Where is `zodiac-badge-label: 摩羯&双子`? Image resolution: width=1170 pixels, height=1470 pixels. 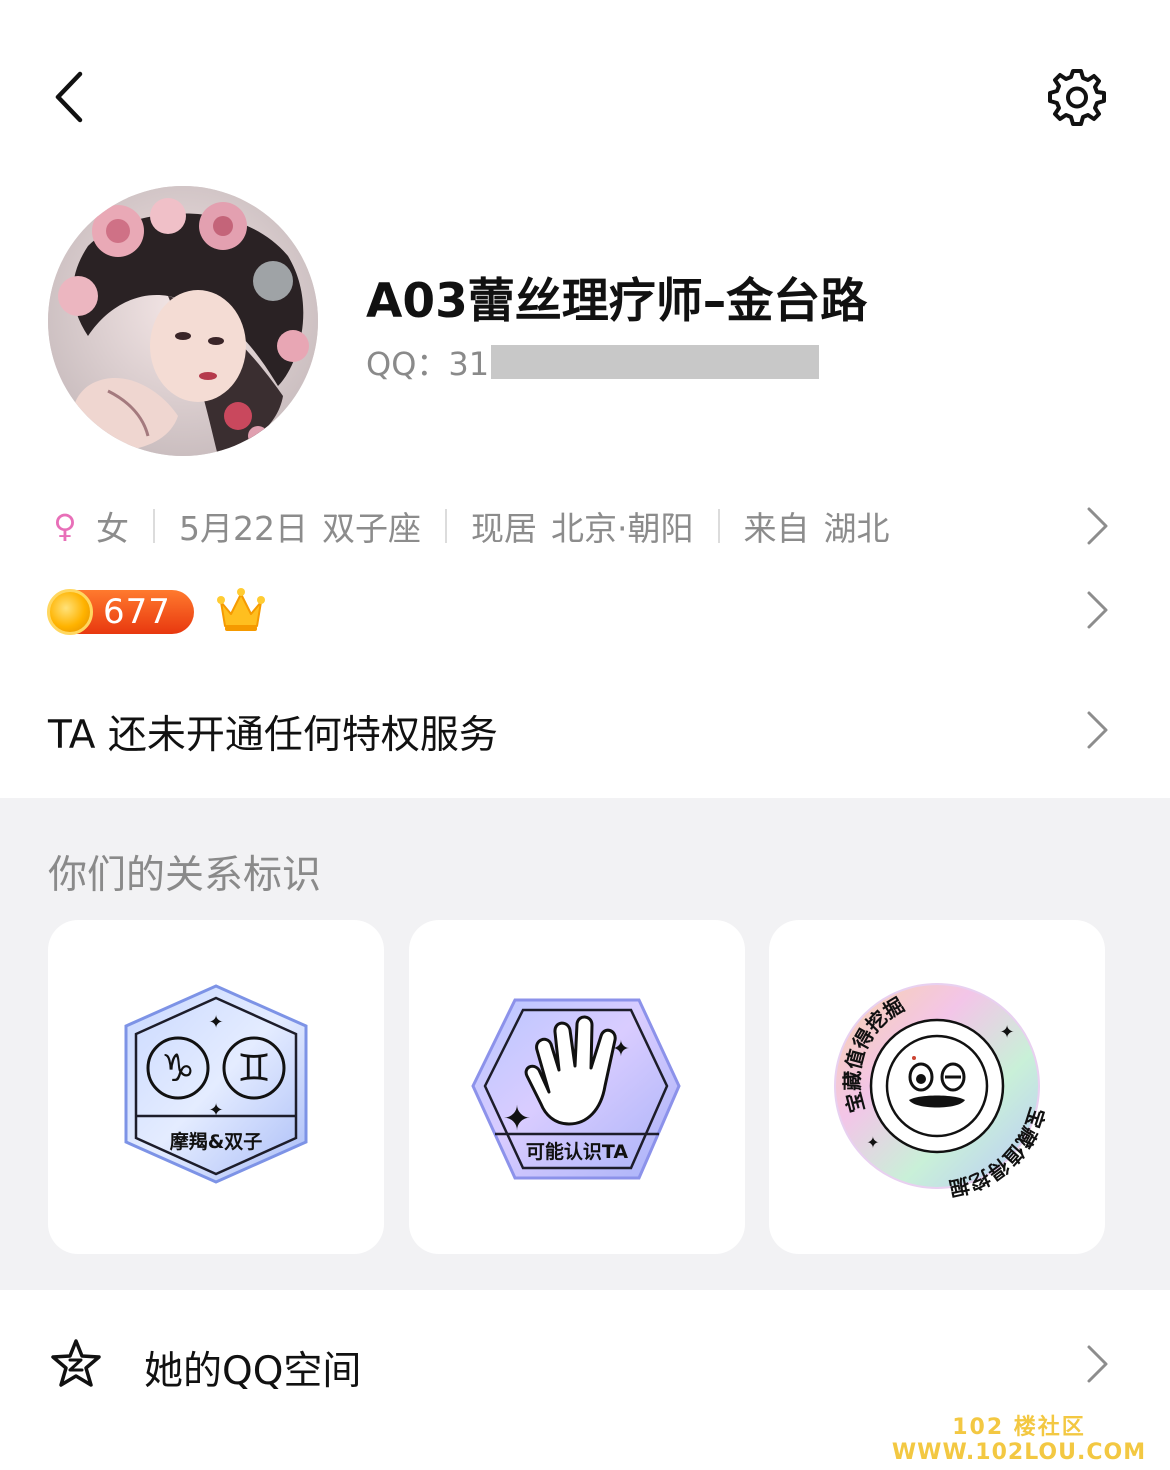 zodiac-badge-label: 摩羯&双子 is located at coordinates (216, 1141).